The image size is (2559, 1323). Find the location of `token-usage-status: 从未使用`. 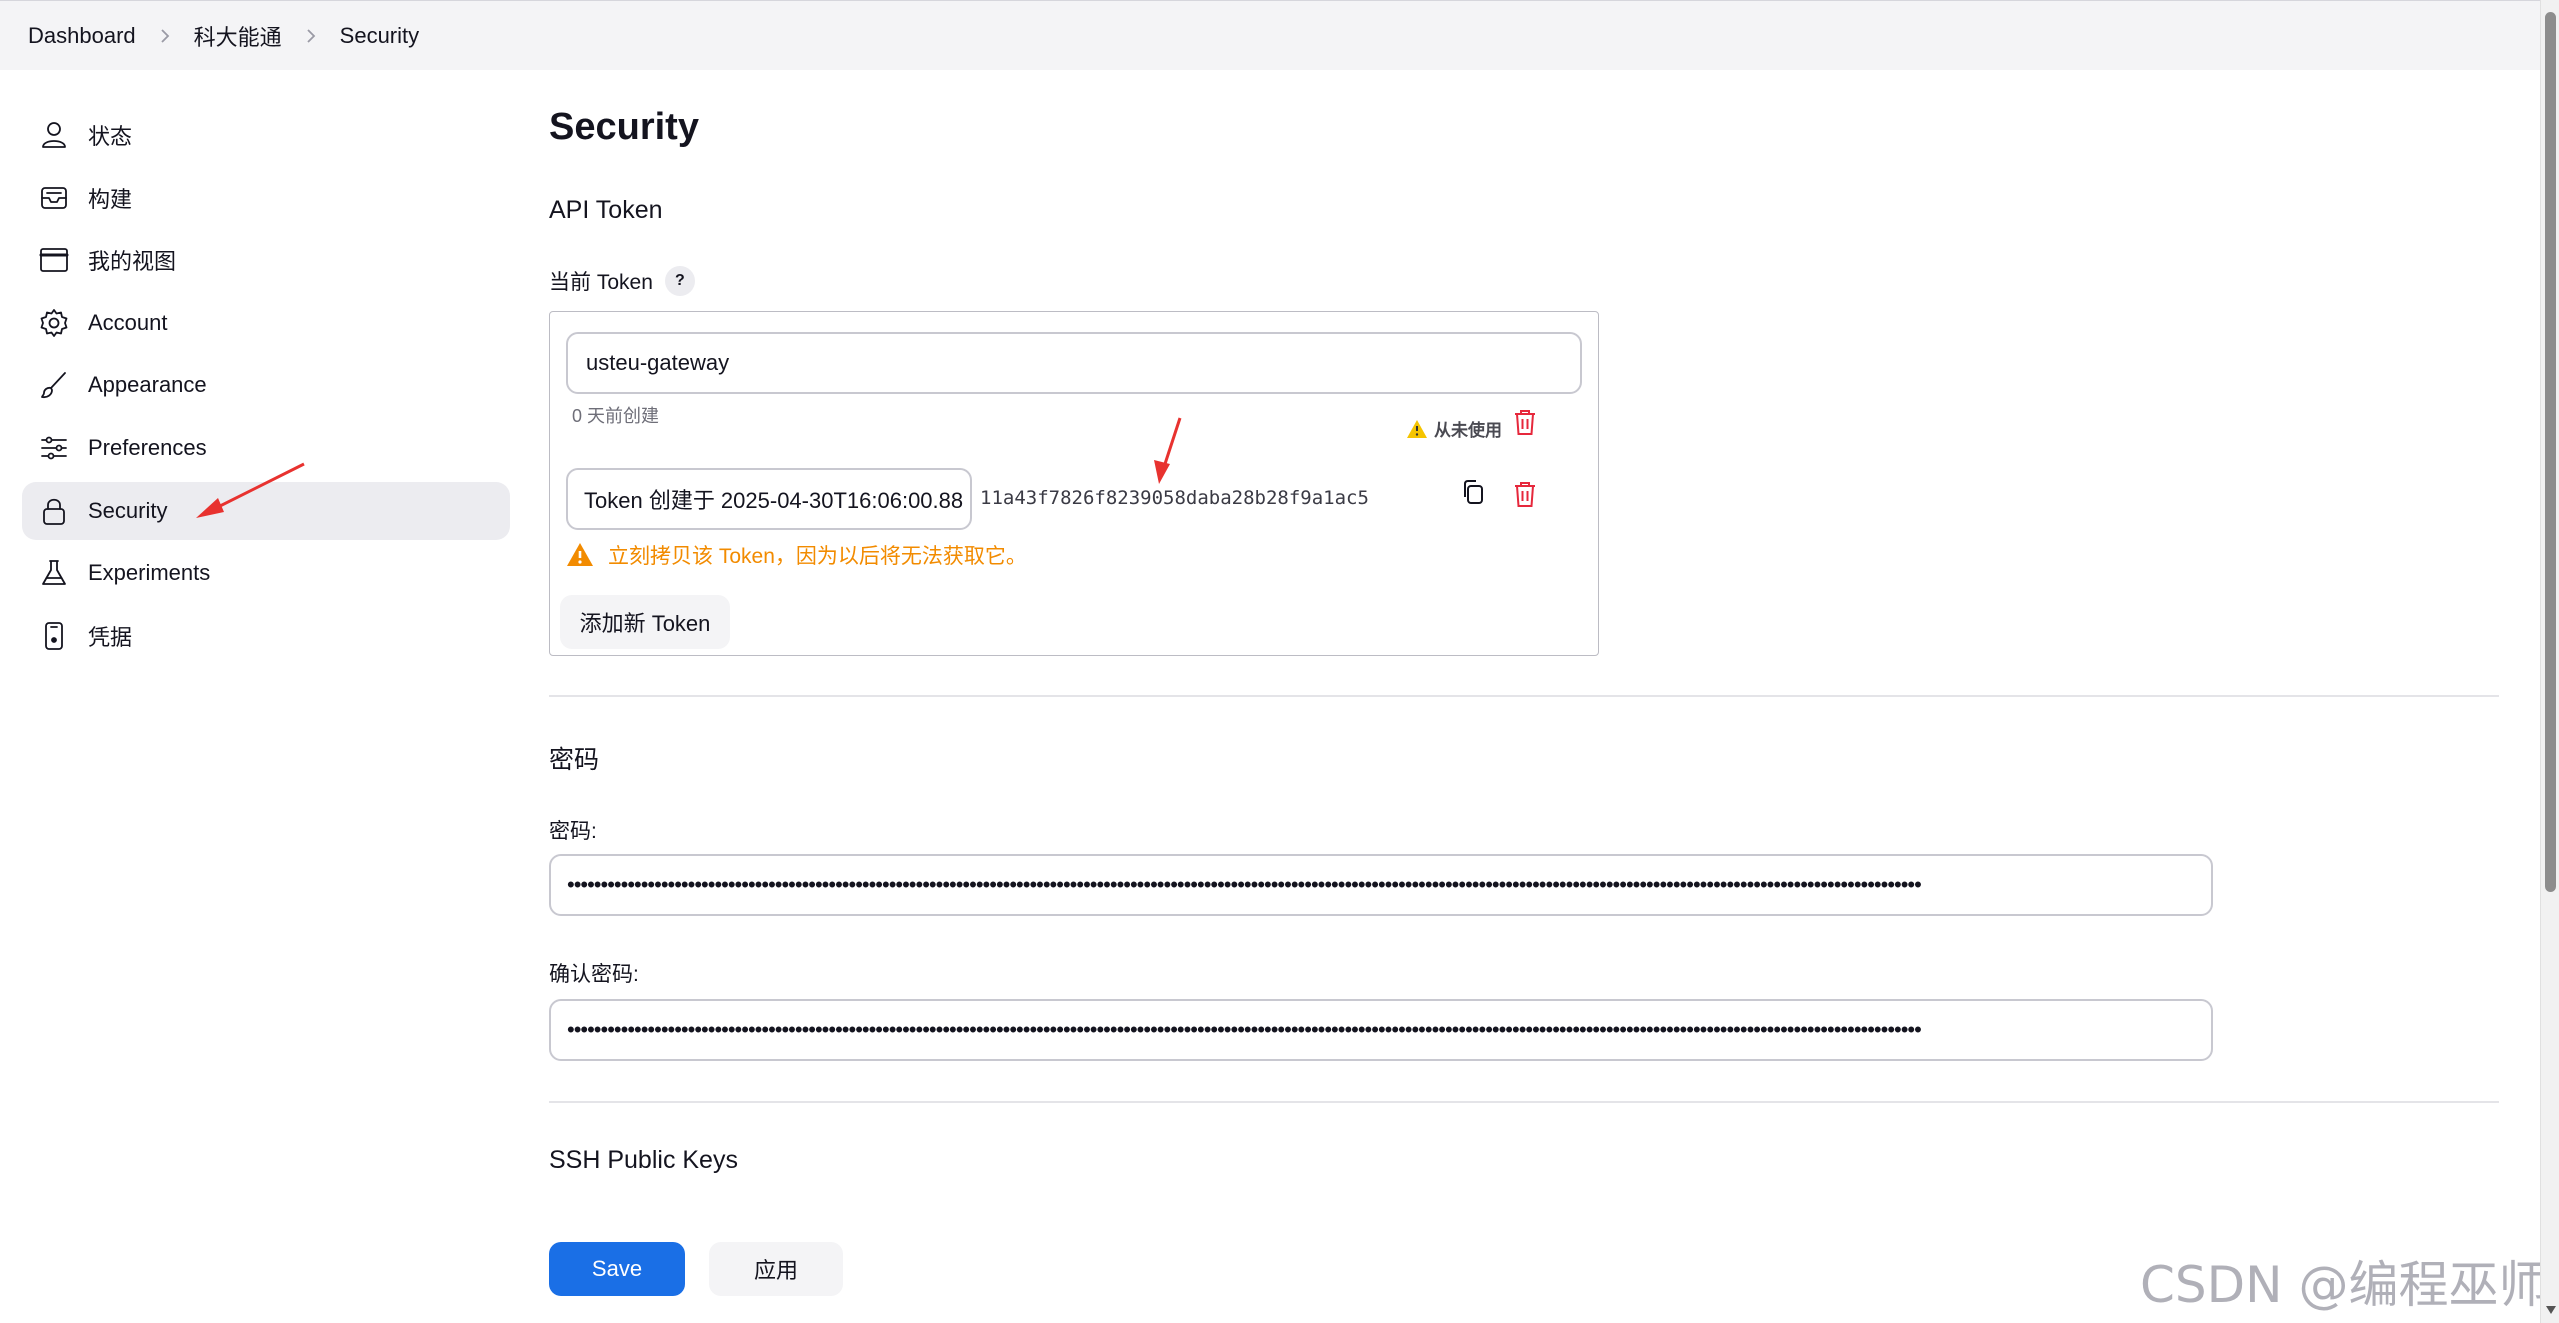

token-usage-status: 从未使用 is located at coordinates (1454, 428).